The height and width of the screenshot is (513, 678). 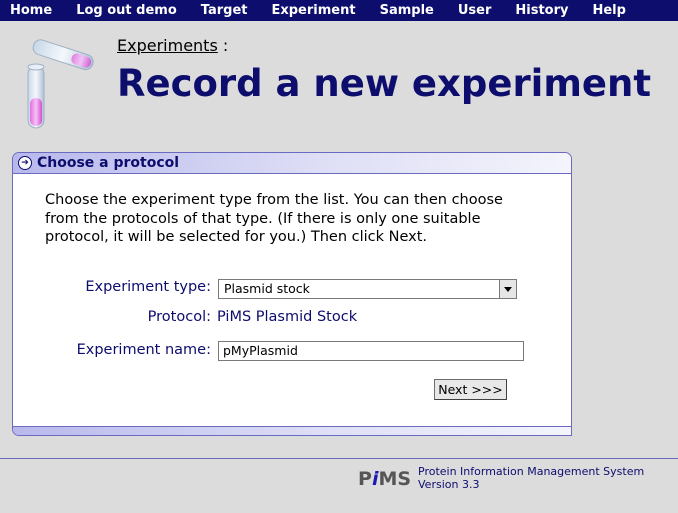 What do you see at coordinates (287, 317) in the screenshot?
I see `protocol-value: PiMS Plasmid Stock` at bounding box center [287, 317].